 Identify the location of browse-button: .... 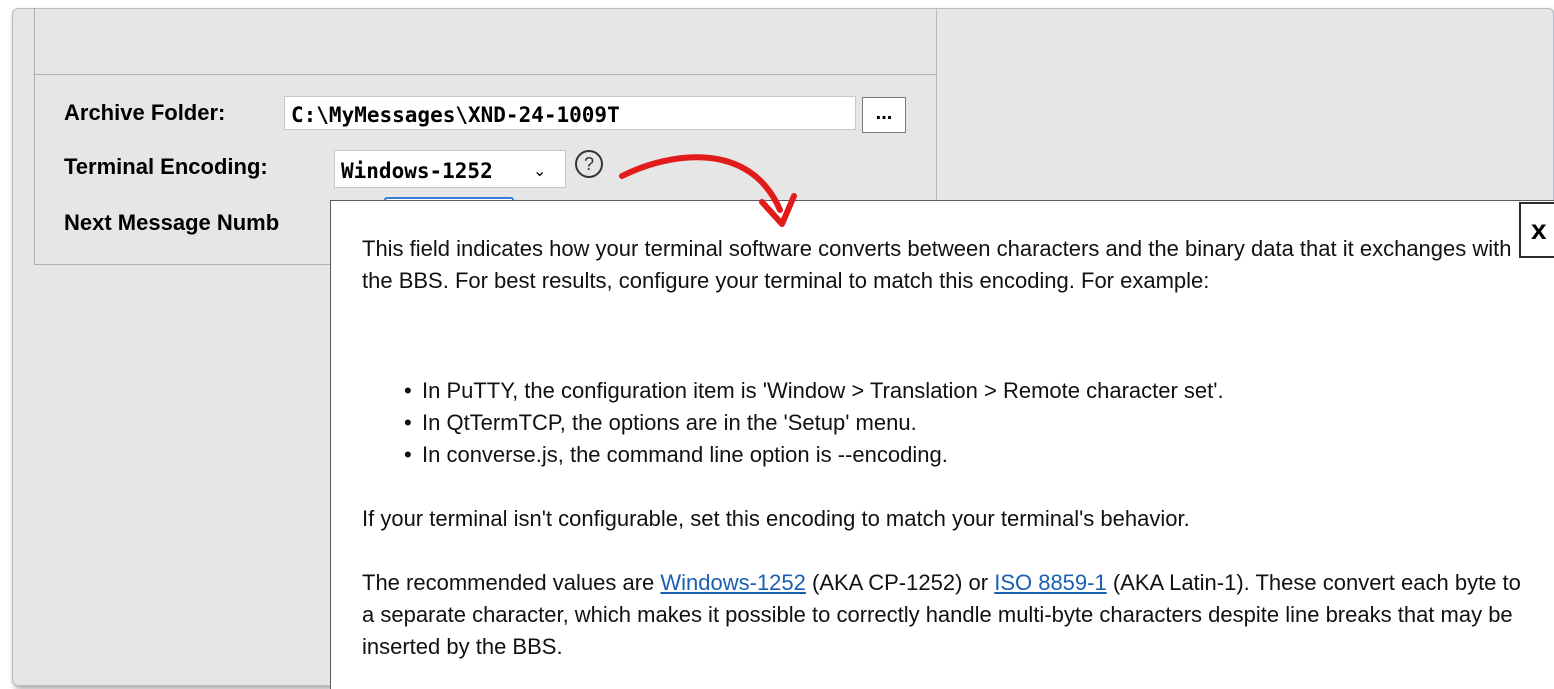
(884, 115).